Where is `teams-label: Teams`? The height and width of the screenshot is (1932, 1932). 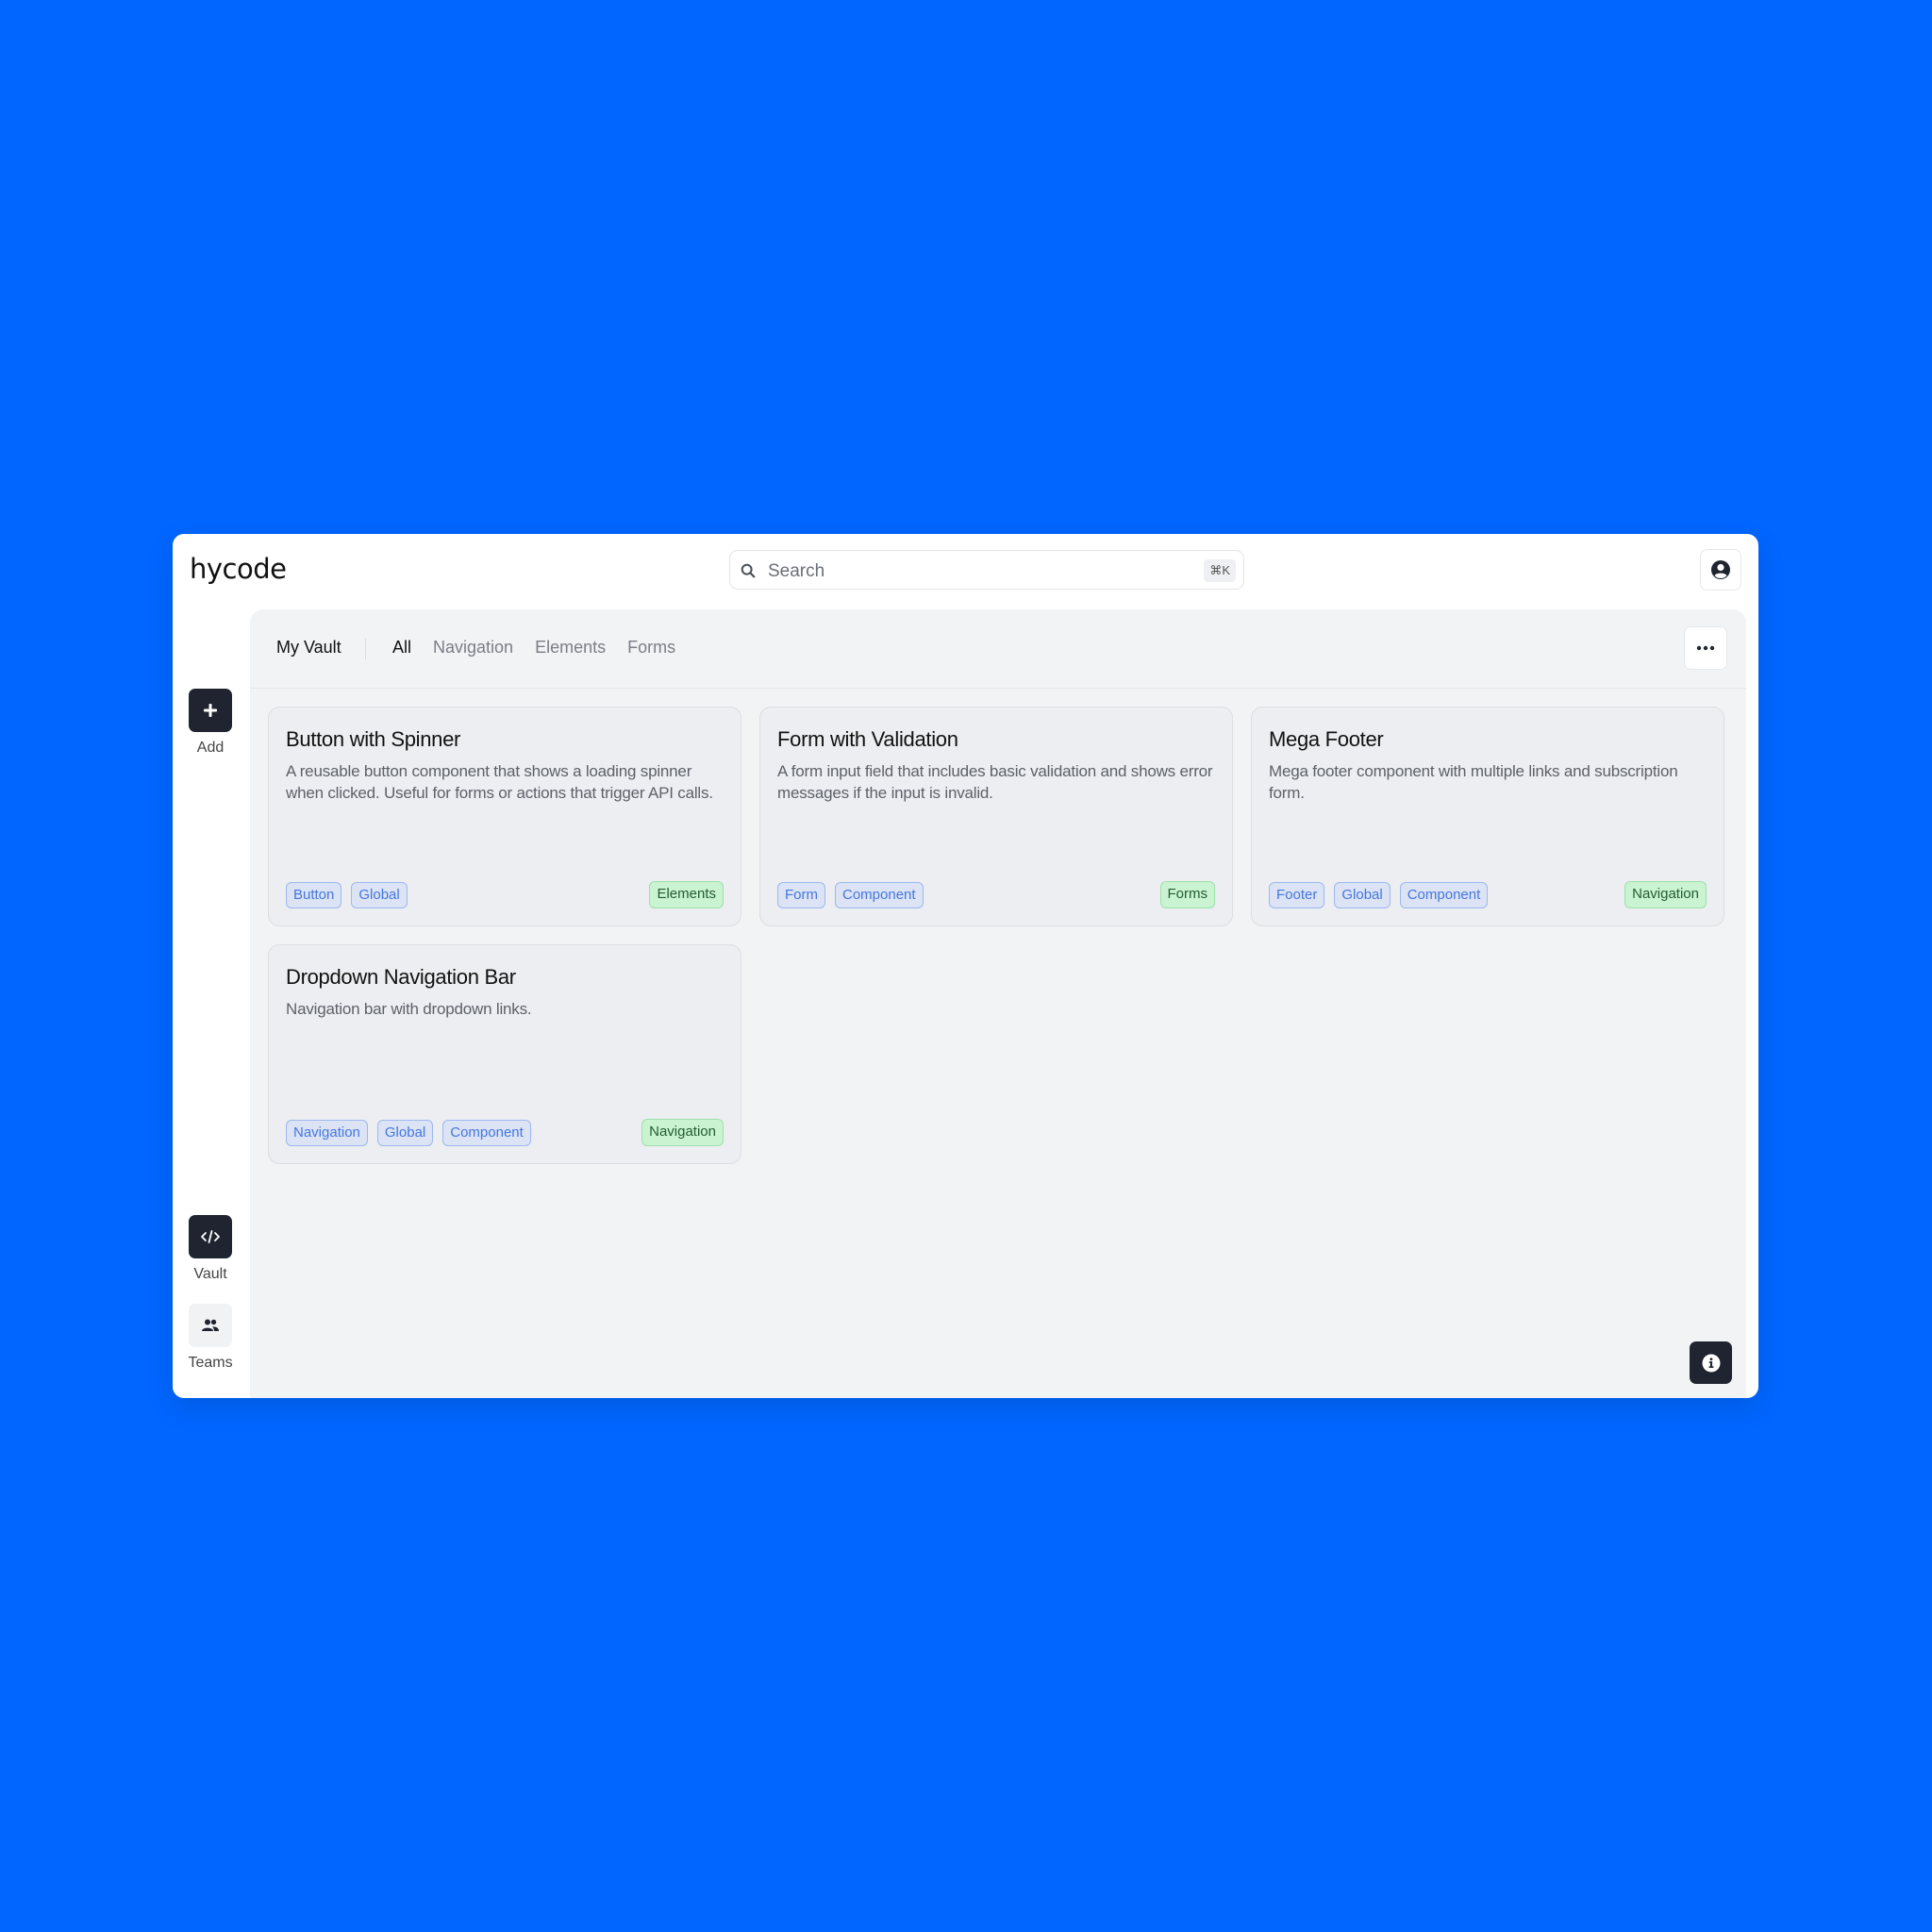 teams-label: Teams is located at coordinates (210, 1363).